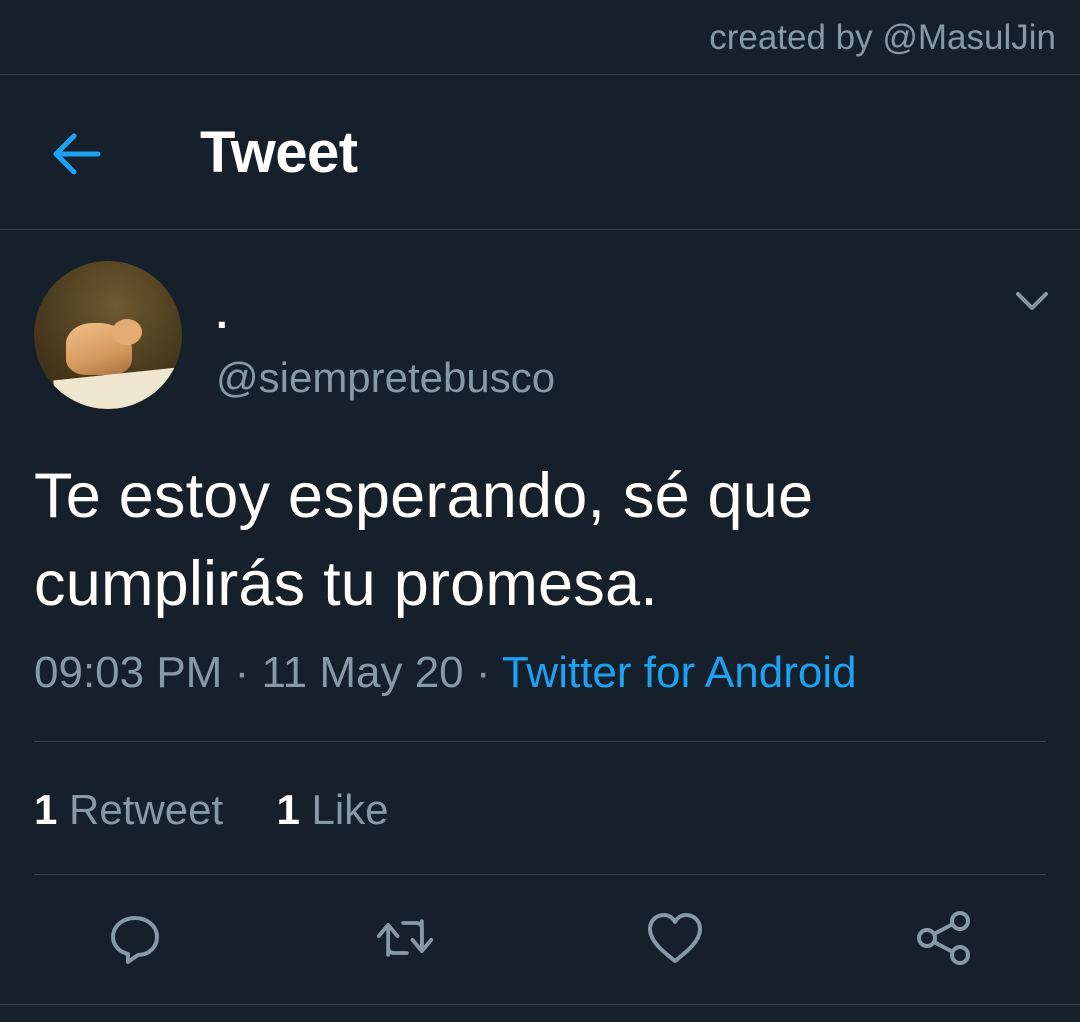  I want to click on meta-divider, so click(540, 741).